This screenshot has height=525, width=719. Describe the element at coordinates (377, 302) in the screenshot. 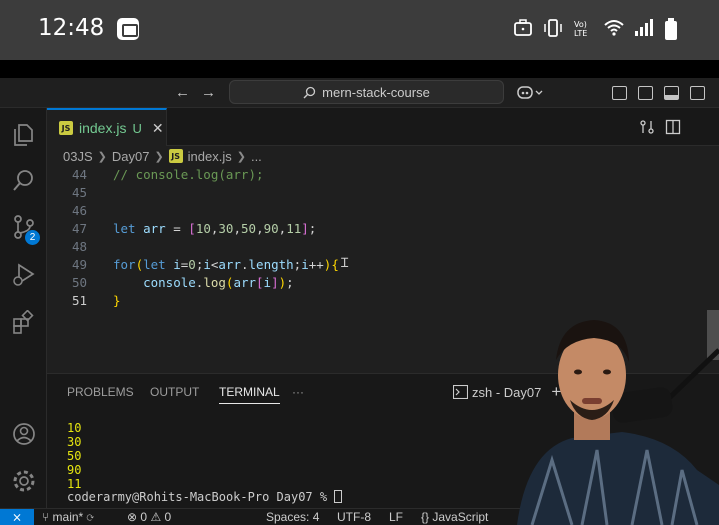

I see `code-line: 51}` at that location.